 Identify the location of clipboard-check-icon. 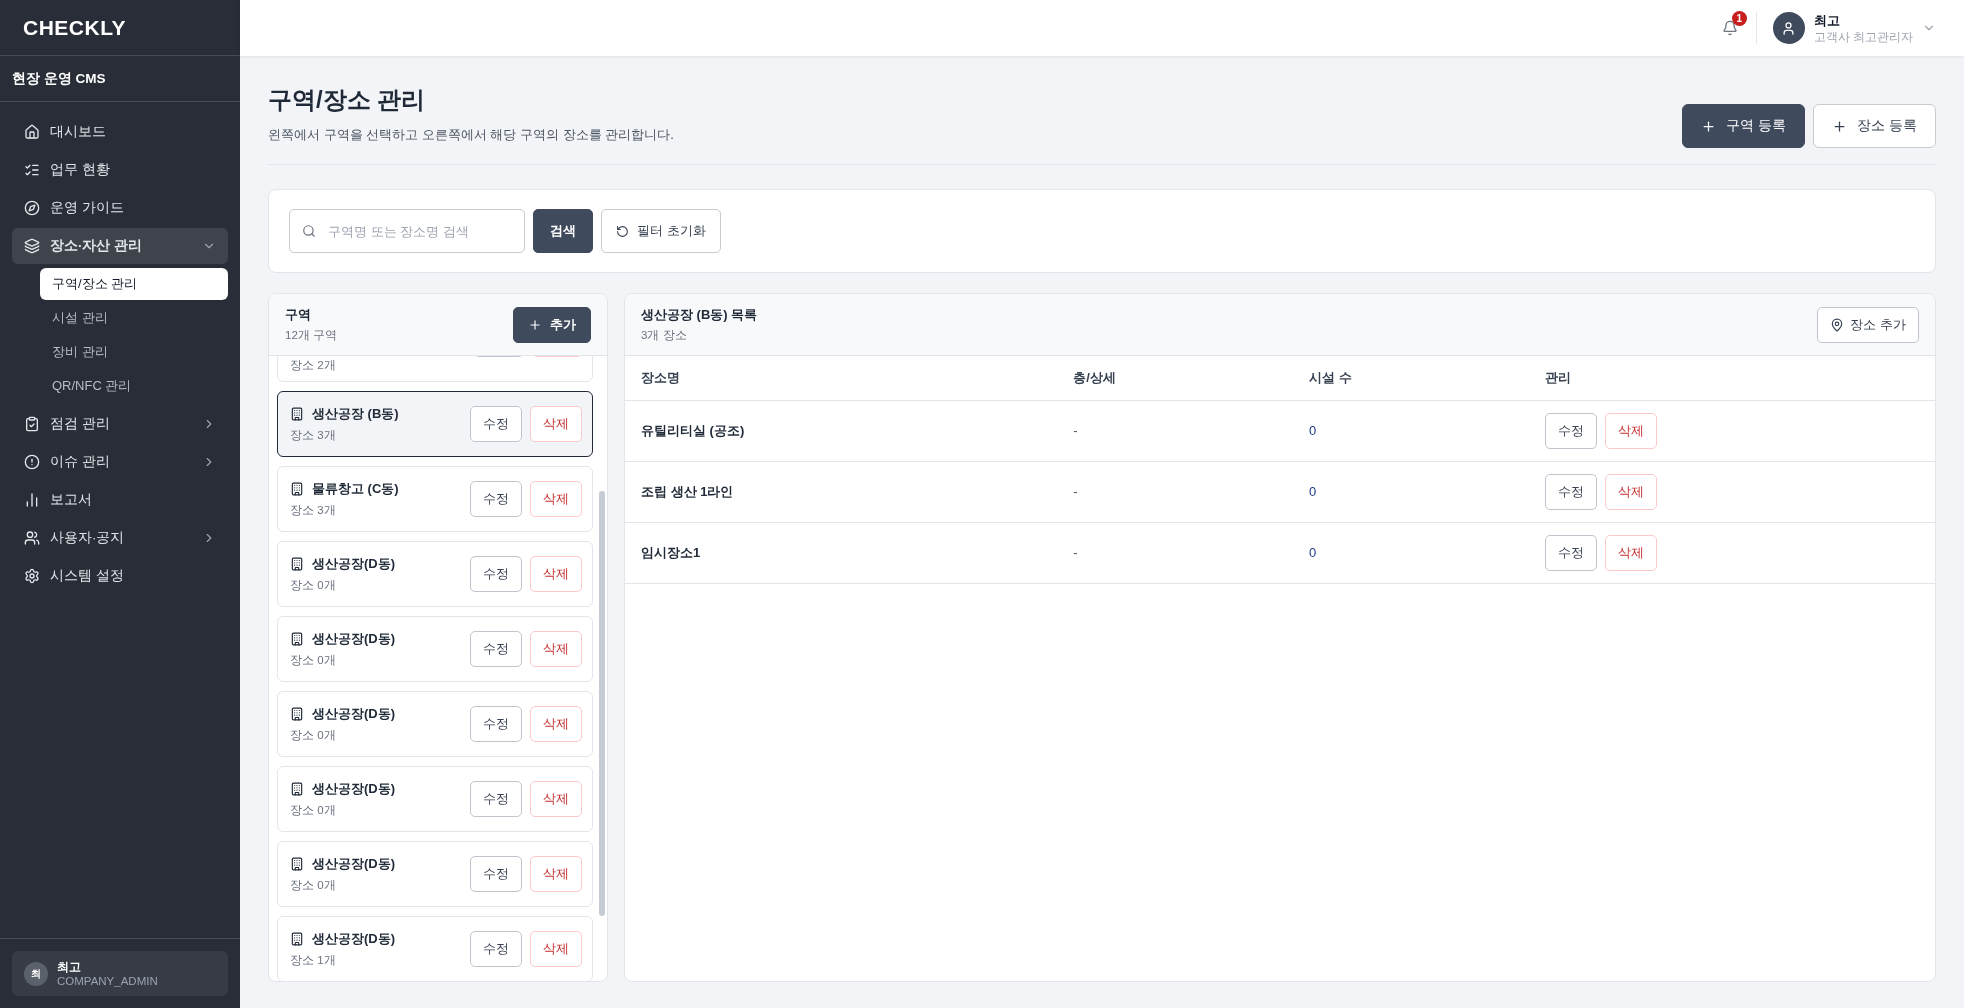
(32, 424).